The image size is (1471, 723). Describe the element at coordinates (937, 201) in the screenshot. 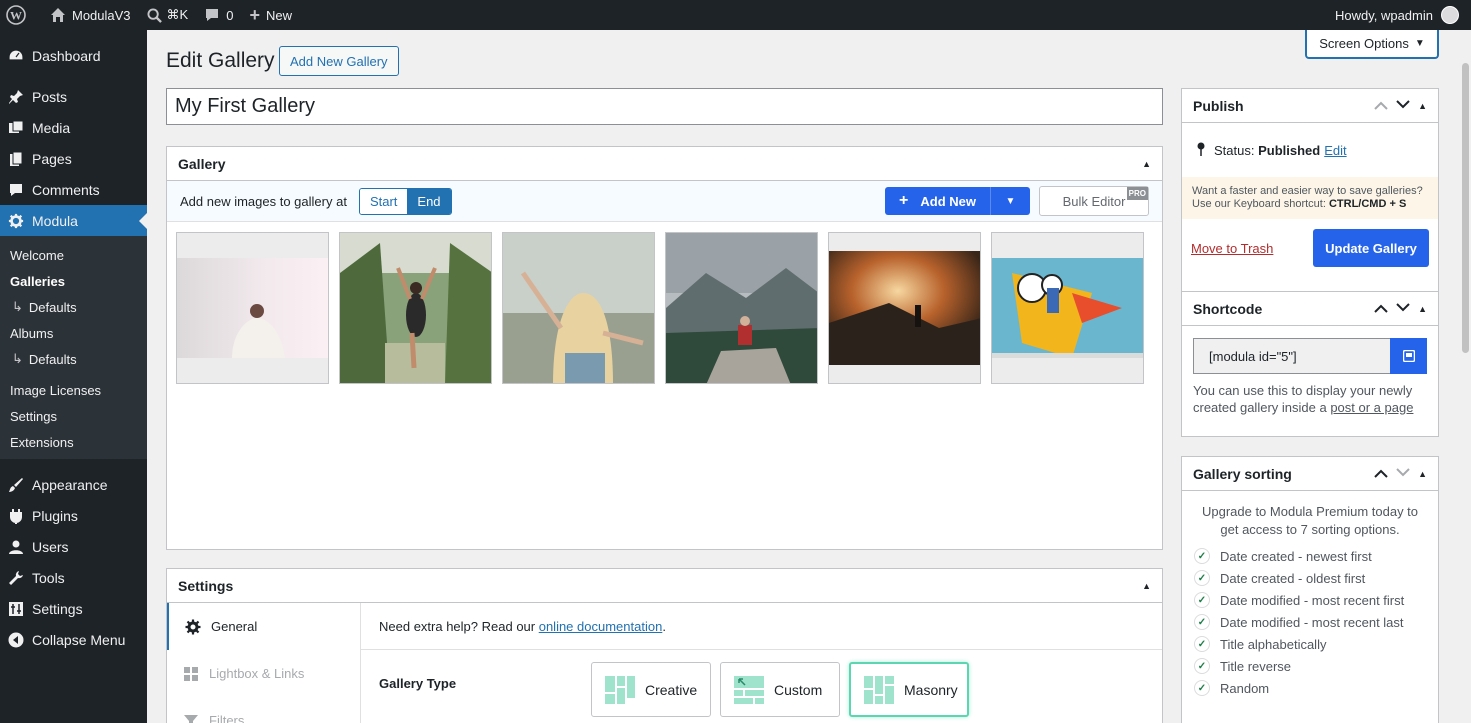

I see `add-new-images-main: + Add New` at that location.